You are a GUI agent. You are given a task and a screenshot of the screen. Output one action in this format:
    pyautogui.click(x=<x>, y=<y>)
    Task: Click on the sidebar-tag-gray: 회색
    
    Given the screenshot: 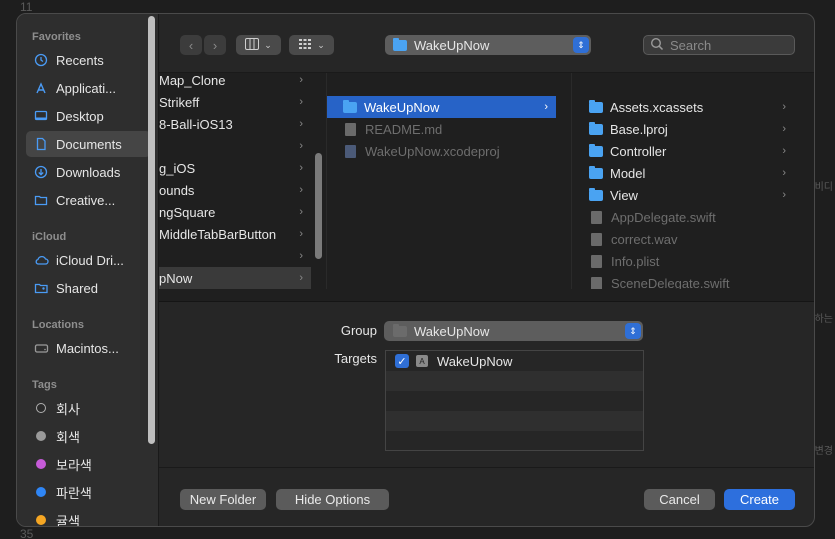 What is the action you would take?
    pyautogui.click(x=88, y=436)
    